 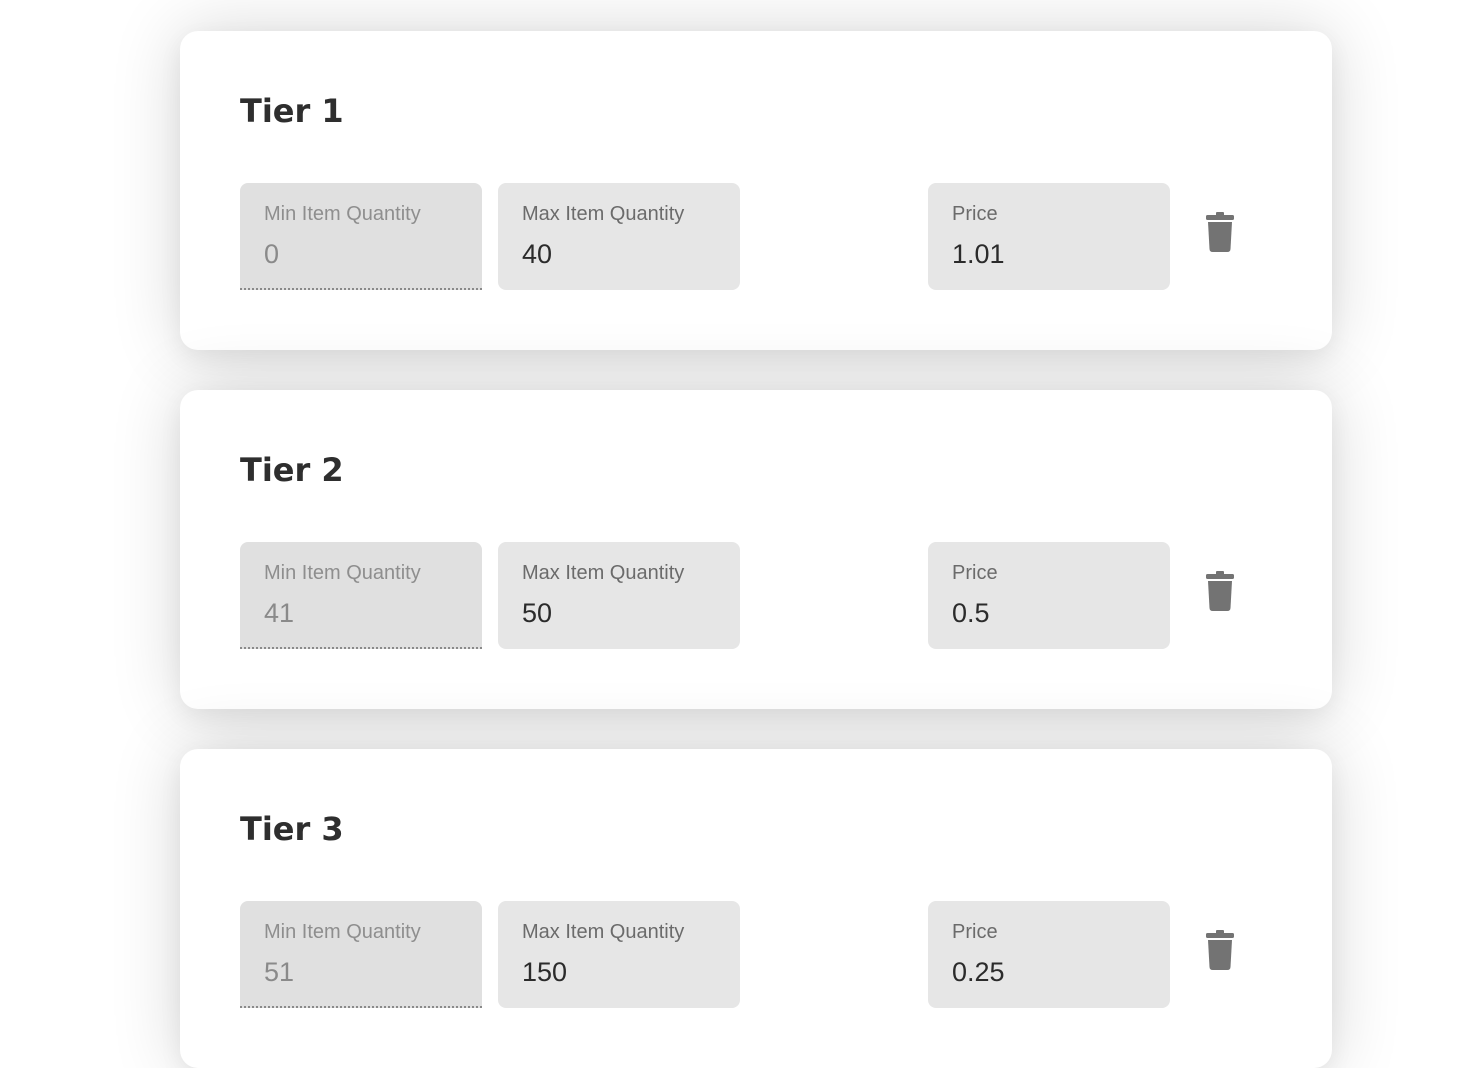 What do you see at coordinates (292, 470) in the screenshot?
I see `tier-title: Tier 2` at bounding box center [292, 470].